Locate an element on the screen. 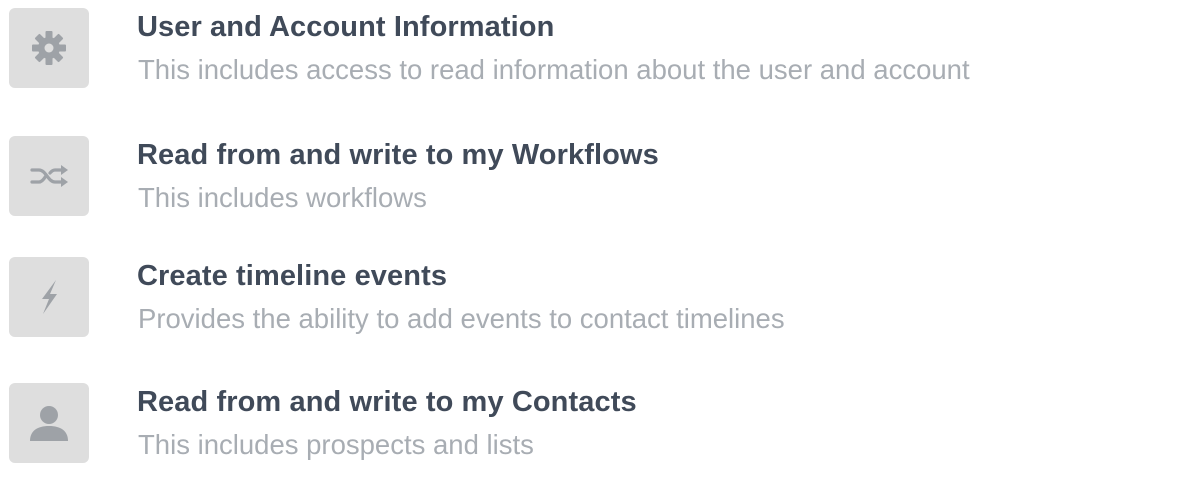  permission-title: User and Account Information is located at coordinates (346, 27).